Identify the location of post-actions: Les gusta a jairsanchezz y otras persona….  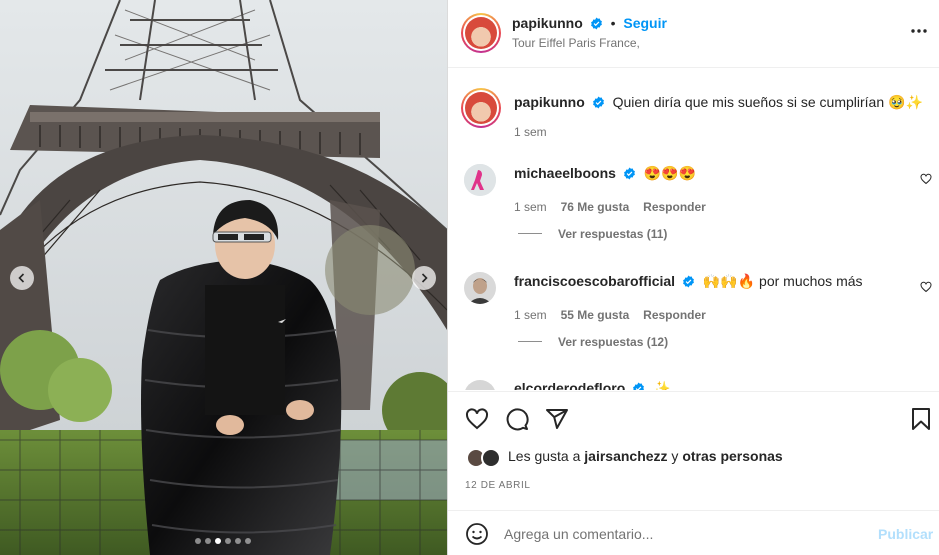
(693, 451).